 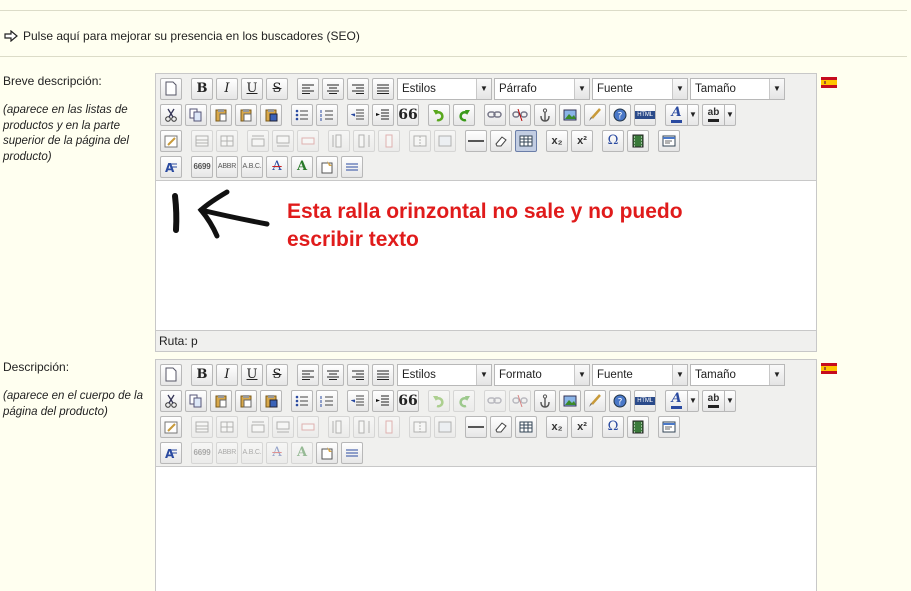 I want to click on align-right-button, so click(x=358, y=88).